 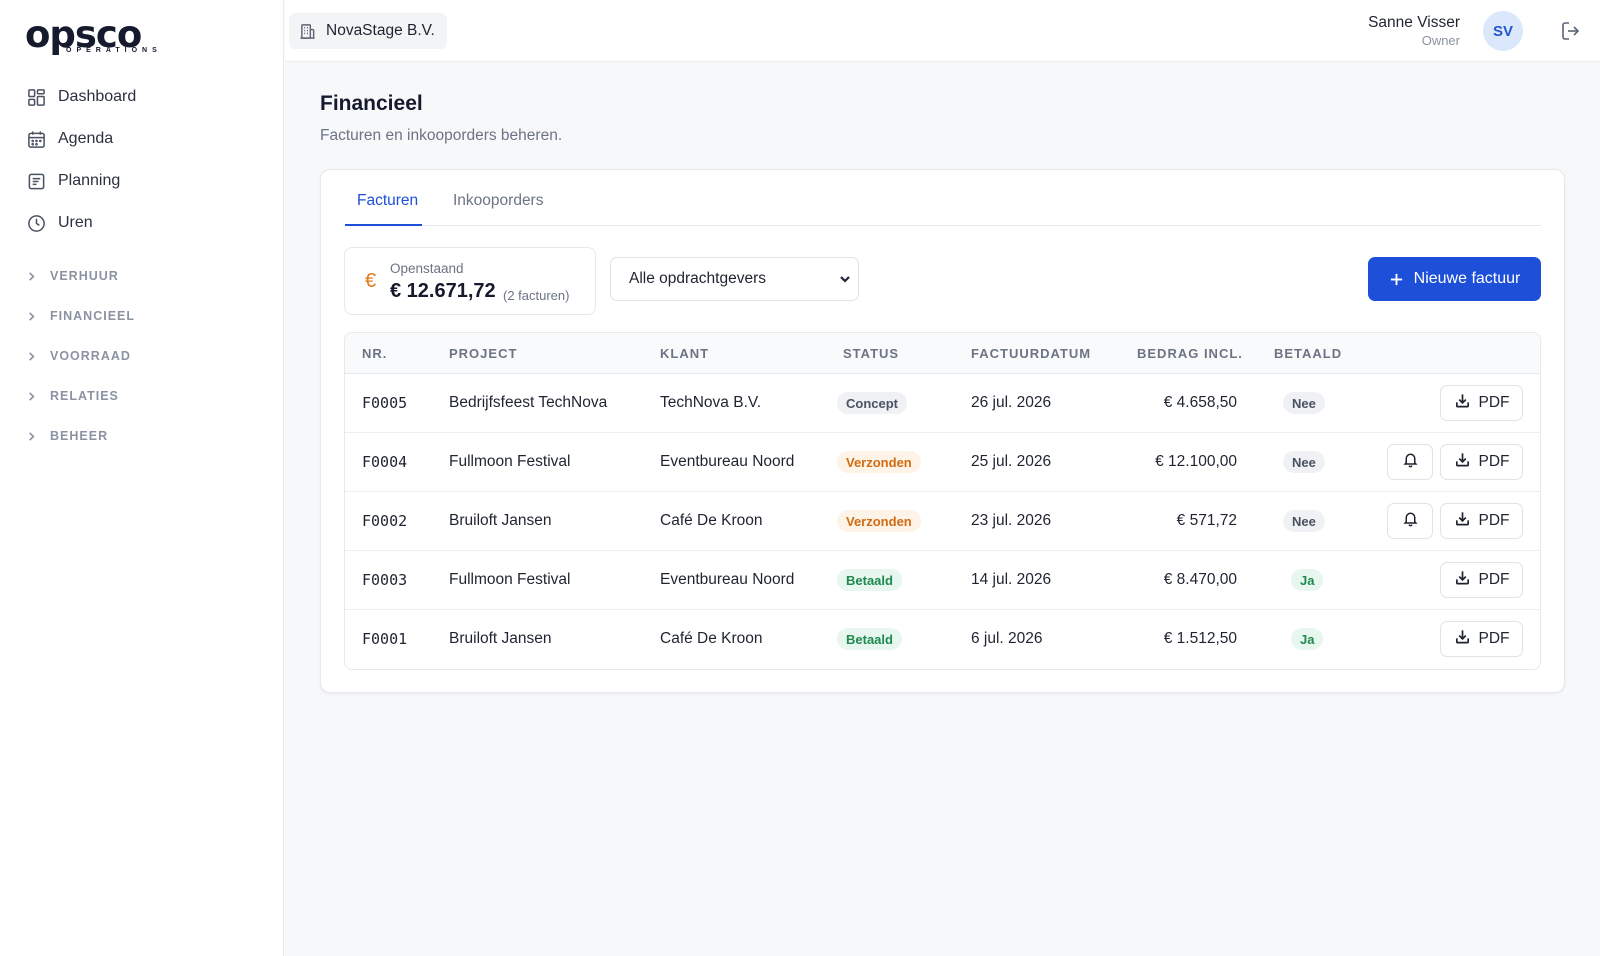 I want to click on invoice-number: F0002, so click(x=385, y=521).